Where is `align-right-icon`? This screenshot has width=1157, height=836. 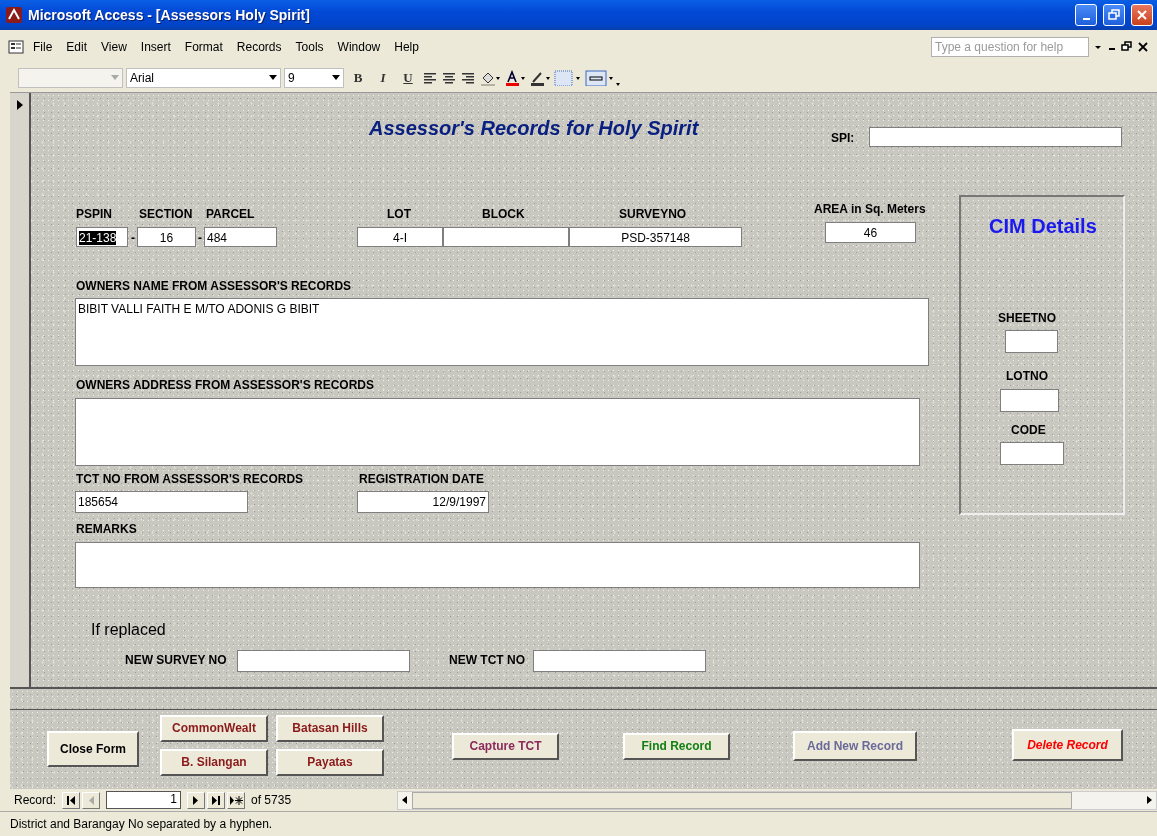
align-right-icon is located at coordinates (468, 78).